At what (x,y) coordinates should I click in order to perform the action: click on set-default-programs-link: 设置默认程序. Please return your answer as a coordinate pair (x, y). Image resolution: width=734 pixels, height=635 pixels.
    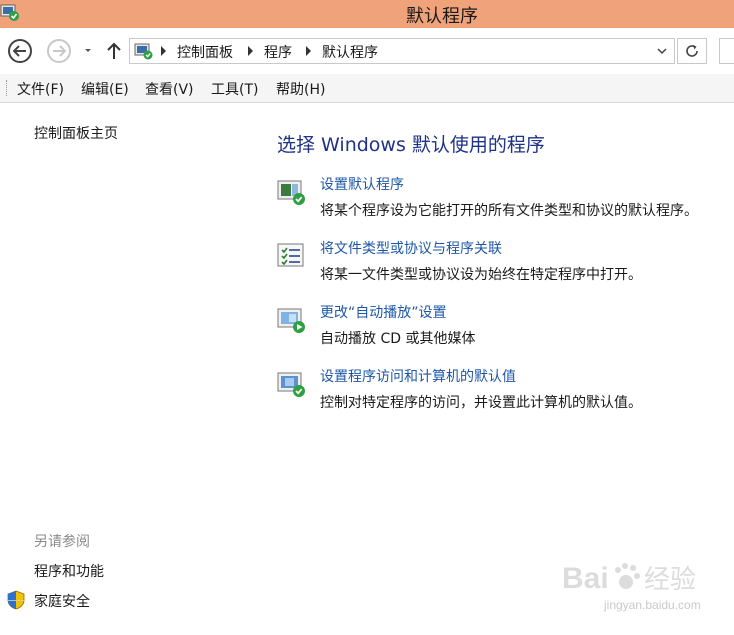
    Looking at the image, I should click on (362, 184).